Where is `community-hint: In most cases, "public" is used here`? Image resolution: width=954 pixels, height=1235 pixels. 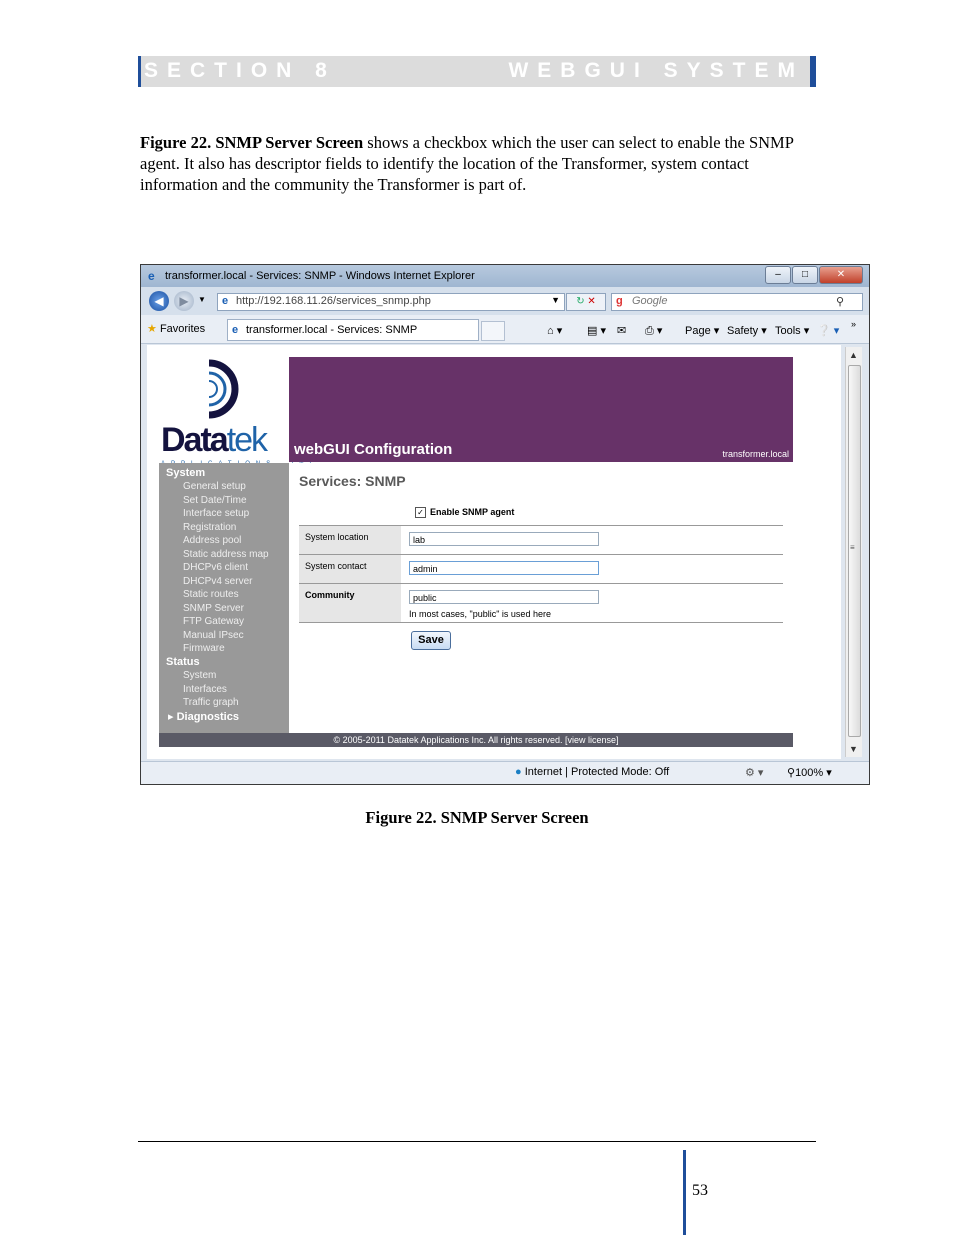
community-hint: In most cases, "public" is used here is located at coordinates (480, 614).